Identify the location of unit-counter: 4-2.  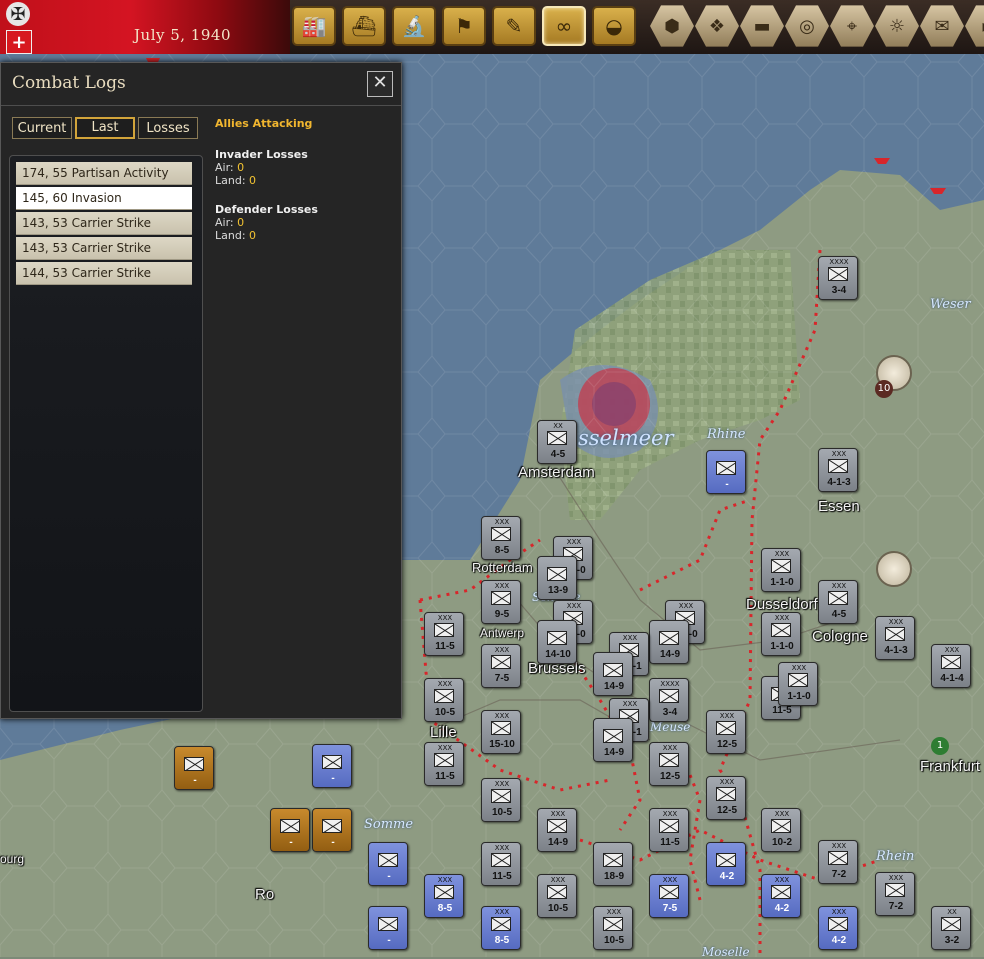
(726, 864).